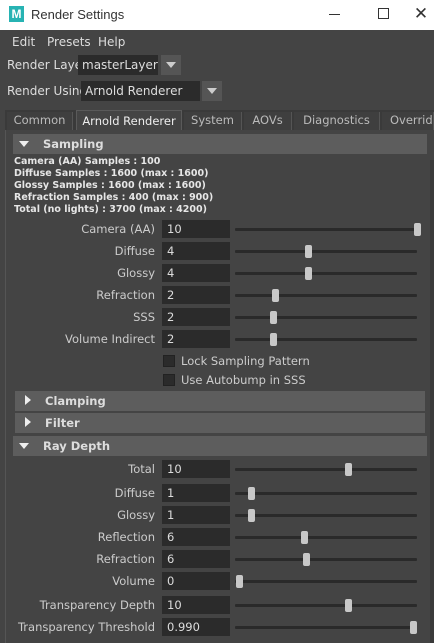 The image size is (434, 643). What do you see at coordinates (326, 469) in the screenshot?
I see `total-depth-slider` at bounding box center [326, 469].